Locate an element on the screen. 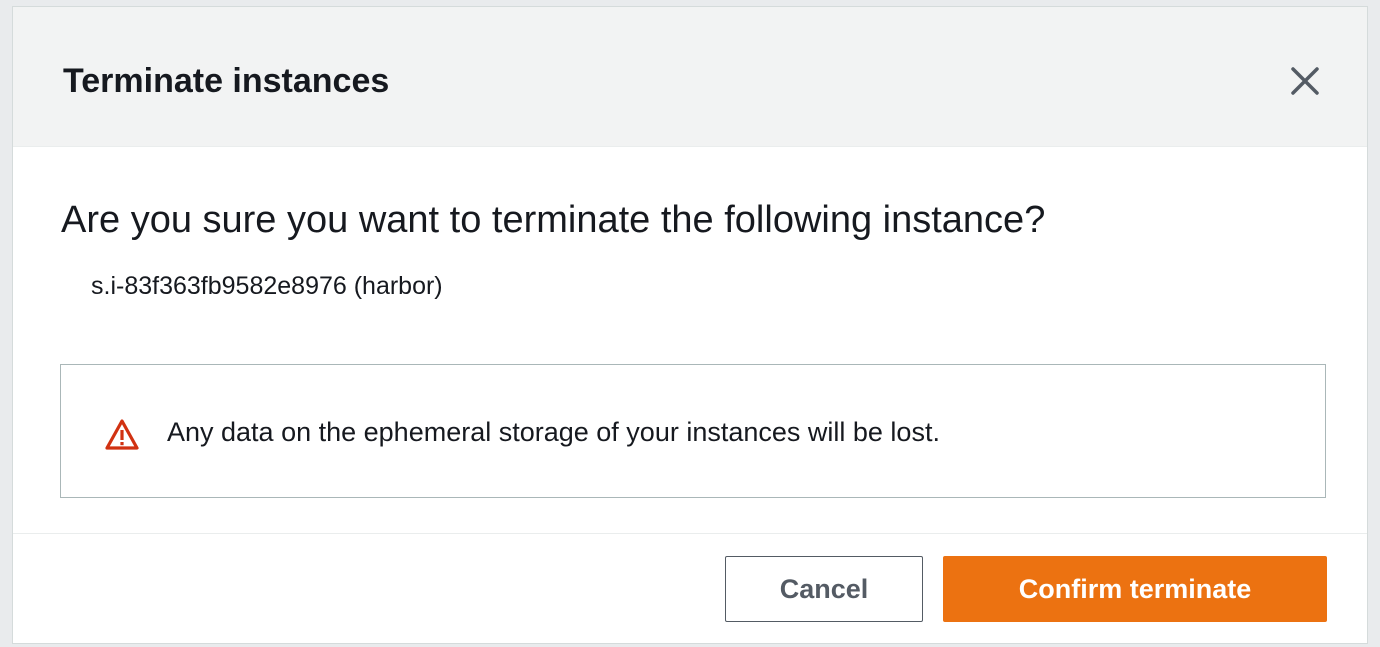 The width and height of the screenshot is (1380, 647). confirm-terminate-button: Confirm terminate is located at coordinates (1135, 589).